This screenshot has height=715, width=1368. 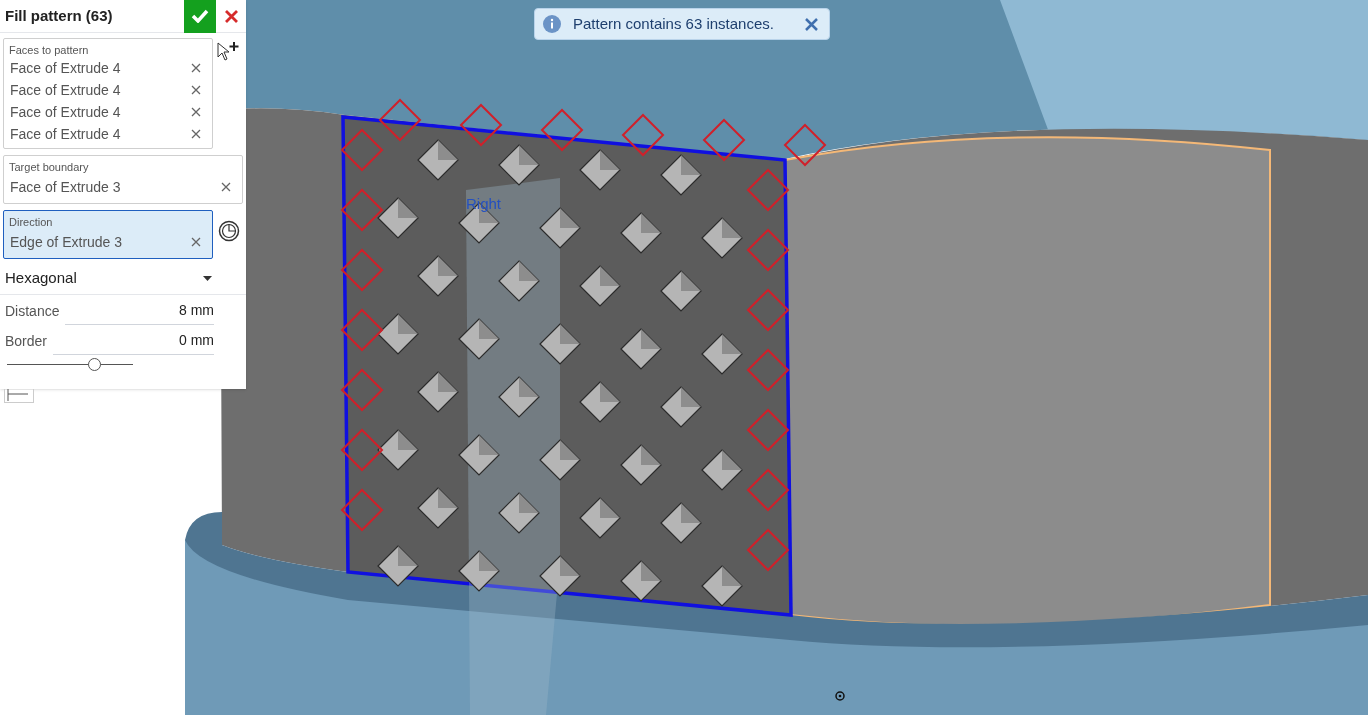 I want to click on clock-icon, so click(x=229, y=231).